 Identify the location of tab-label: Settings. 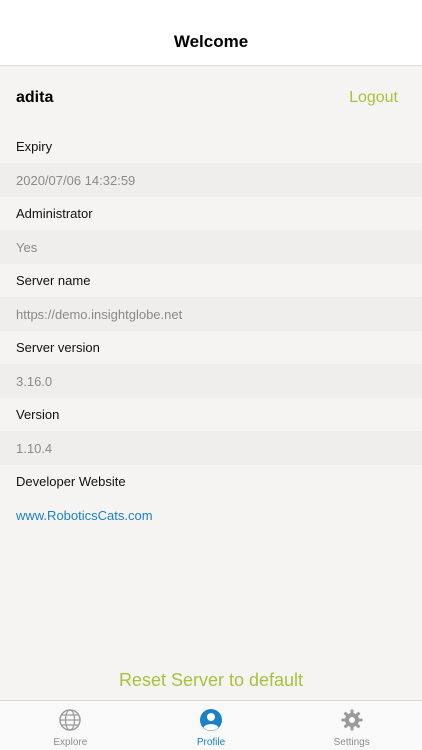
(351, 742).